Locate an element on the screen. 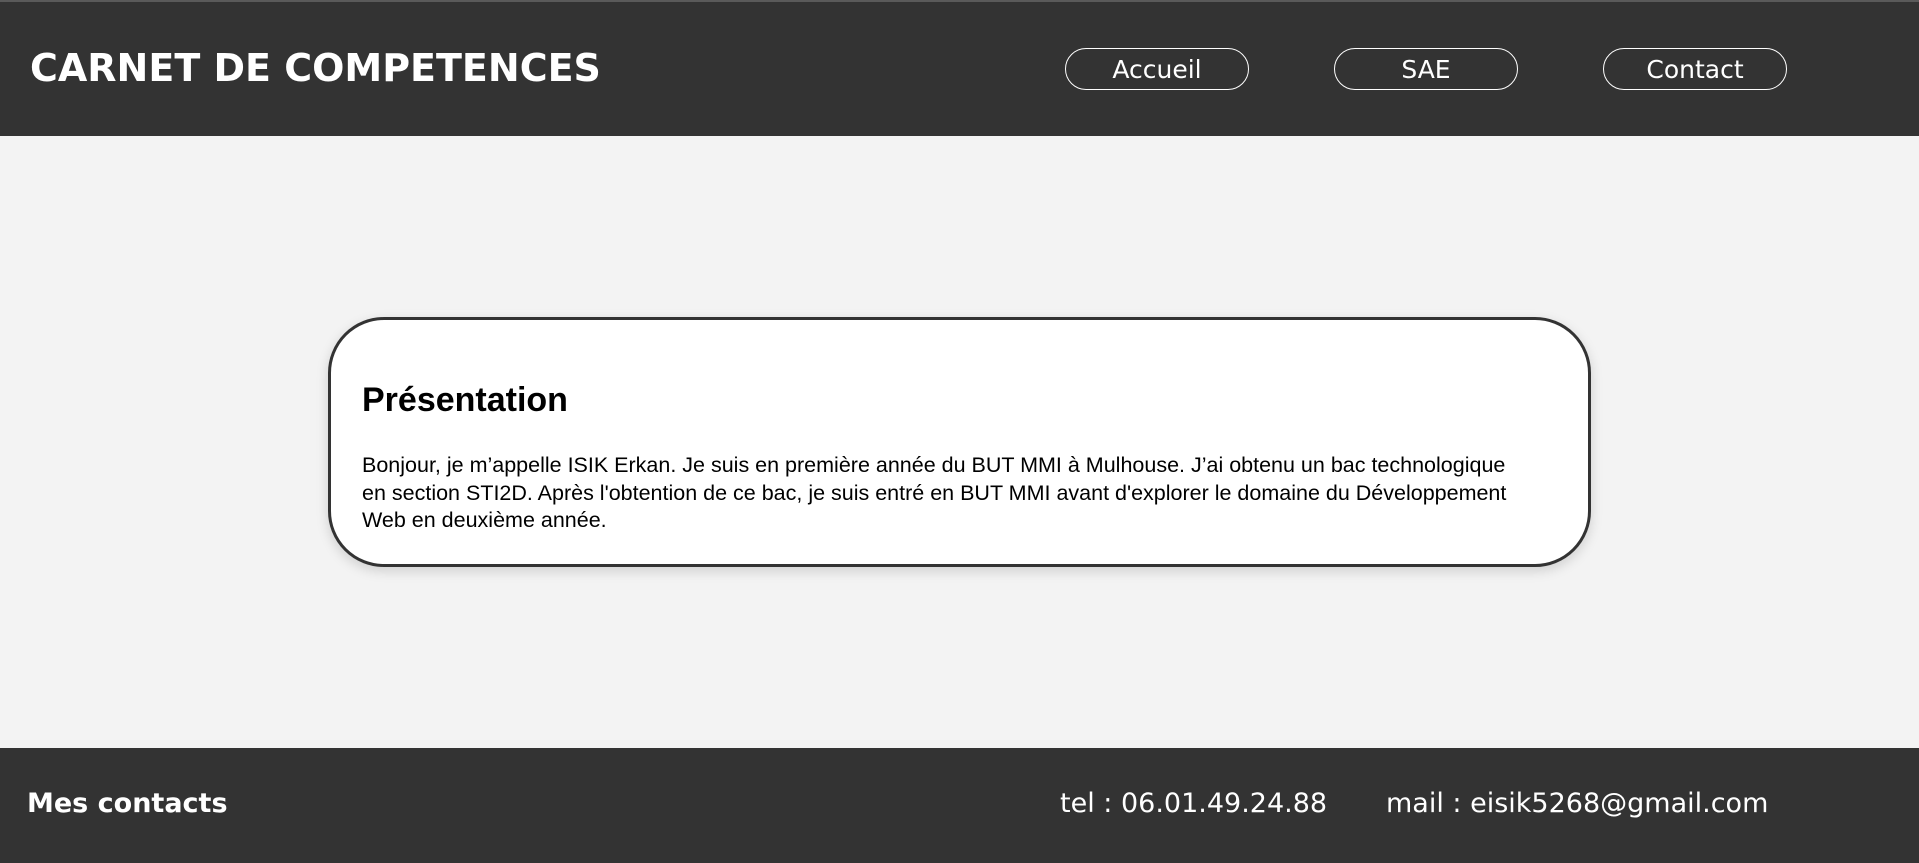 This screenshot has width=1919, height=863. footer-title: Mes contacts is located at coordinates (127, 803).